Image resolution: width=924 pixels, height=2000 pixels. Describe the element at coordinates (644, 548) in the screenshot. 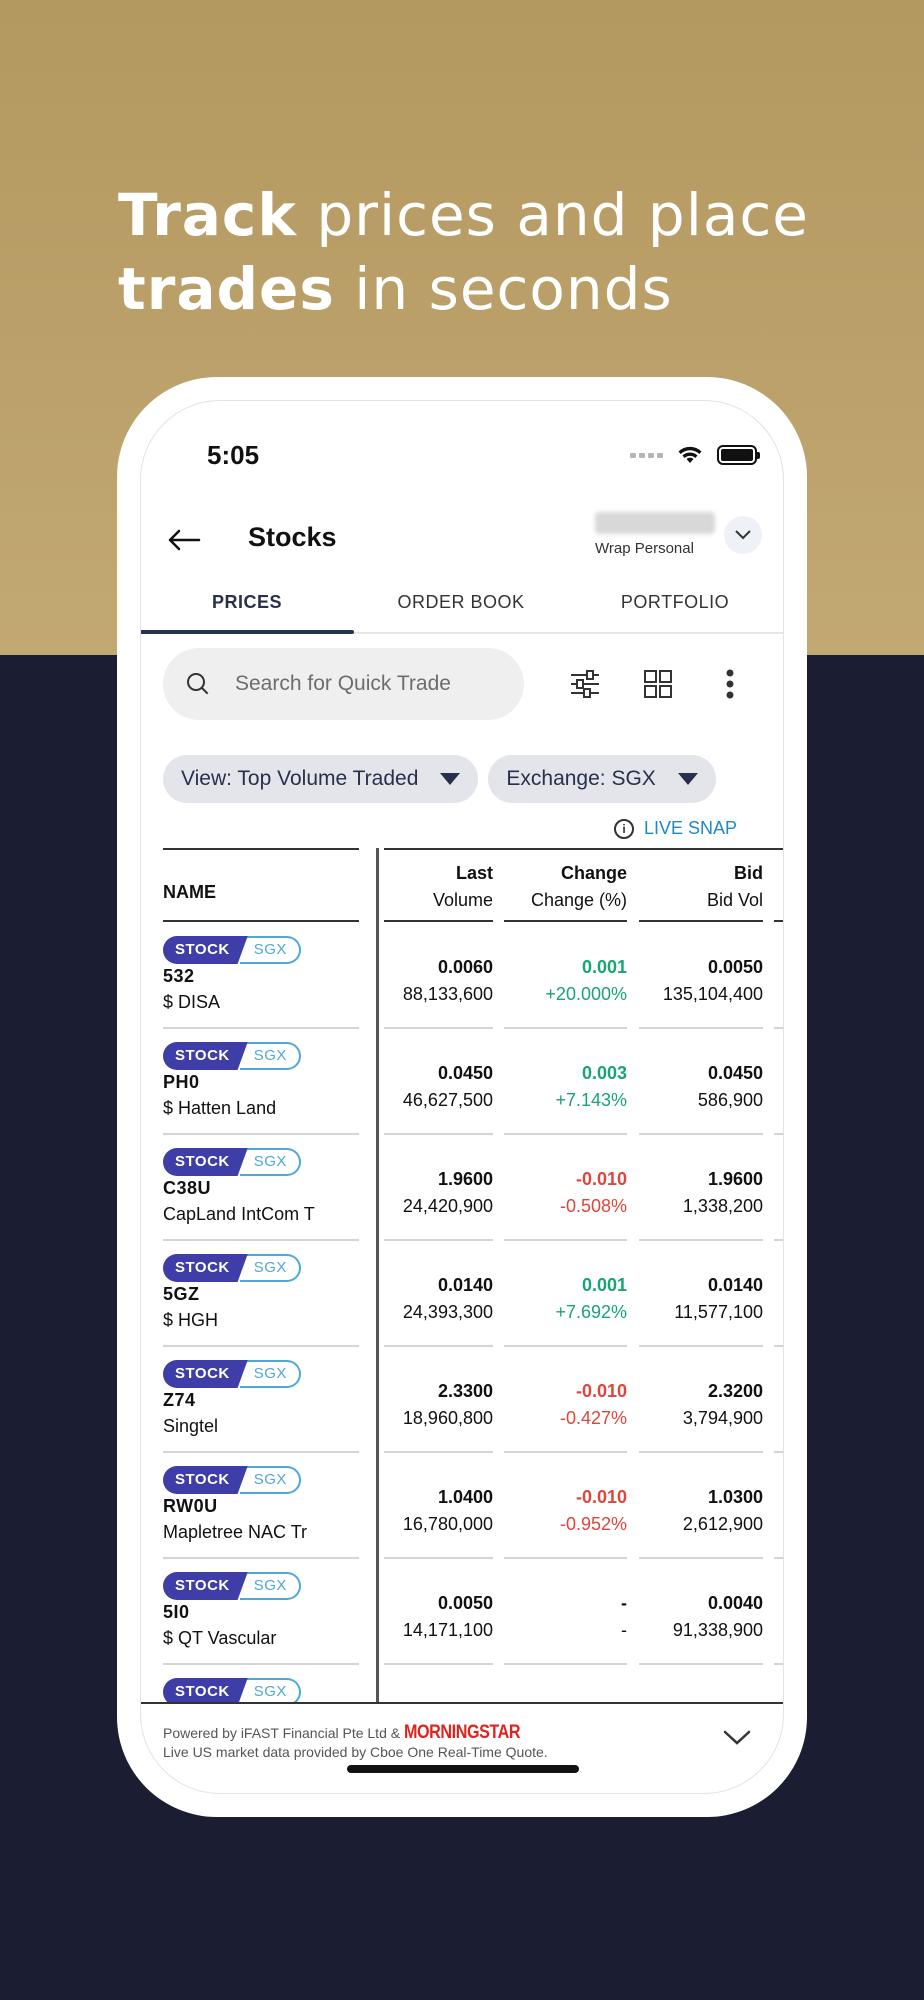

I see `account-type: Wrap Personal` at that location.